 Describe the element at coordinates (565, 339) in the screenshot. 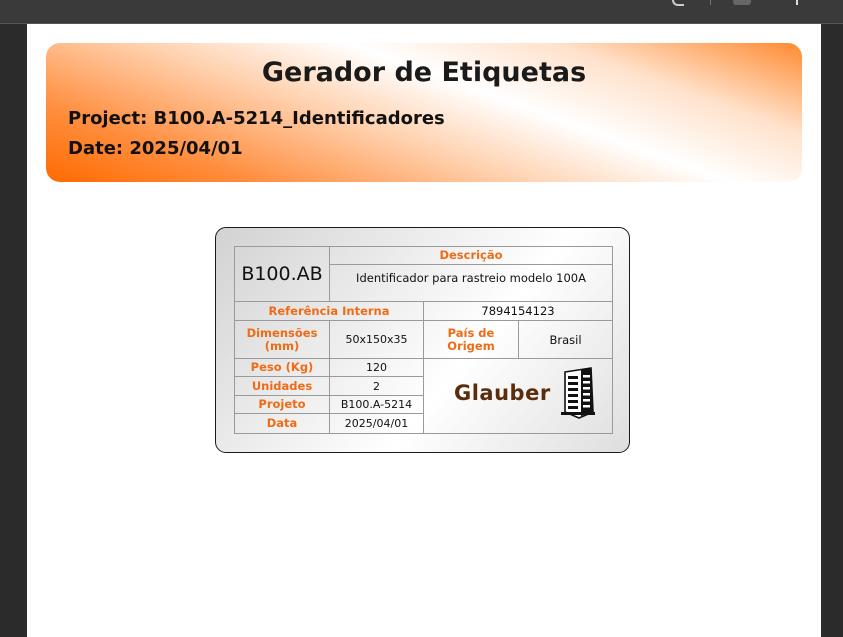

I see `origin-value: Brasil` at that location.